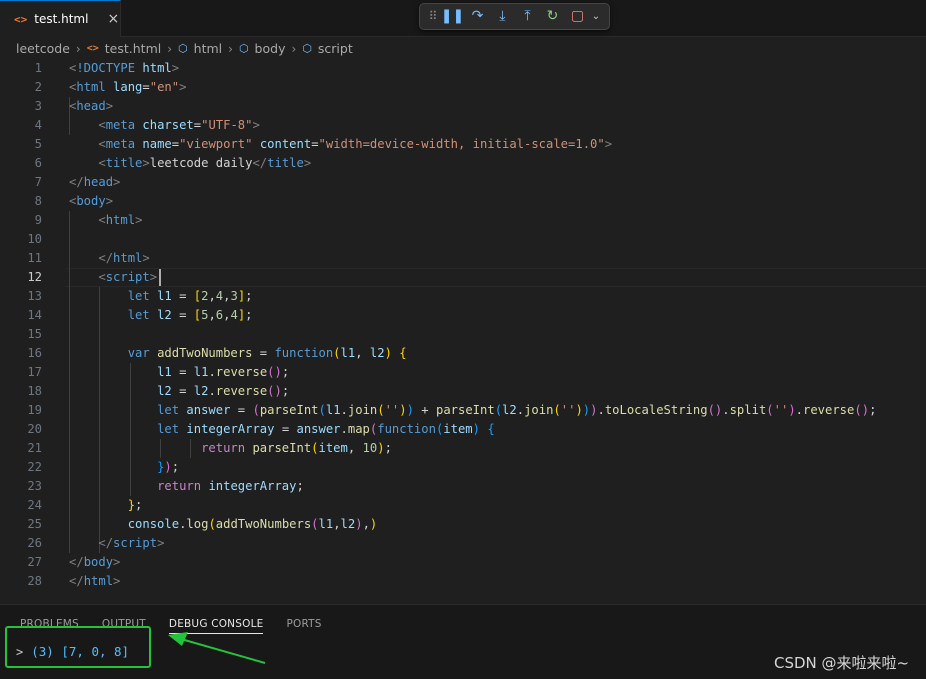 Image resolution: width=926 pixels, height=679 pixels. What do you see at coordinates (34, 524) in the screenshot?
I see `line-number: 25` at bounding box center [34, 524].